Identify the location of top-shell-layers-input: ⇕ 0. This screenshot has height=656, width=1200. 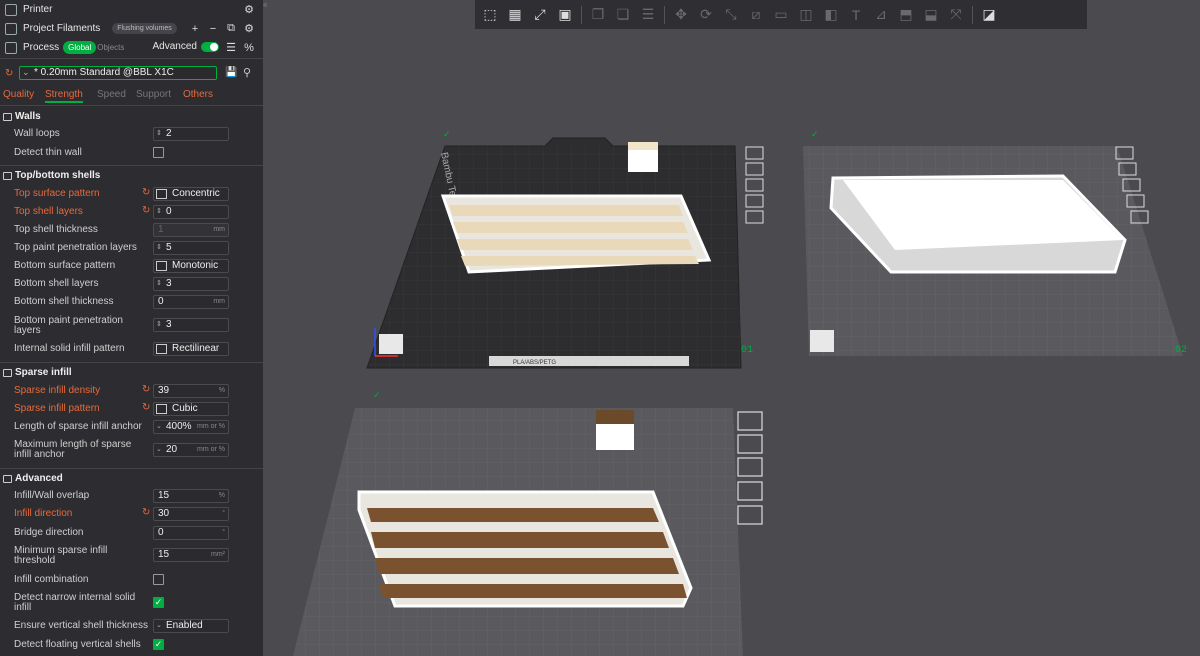
(191, 212).